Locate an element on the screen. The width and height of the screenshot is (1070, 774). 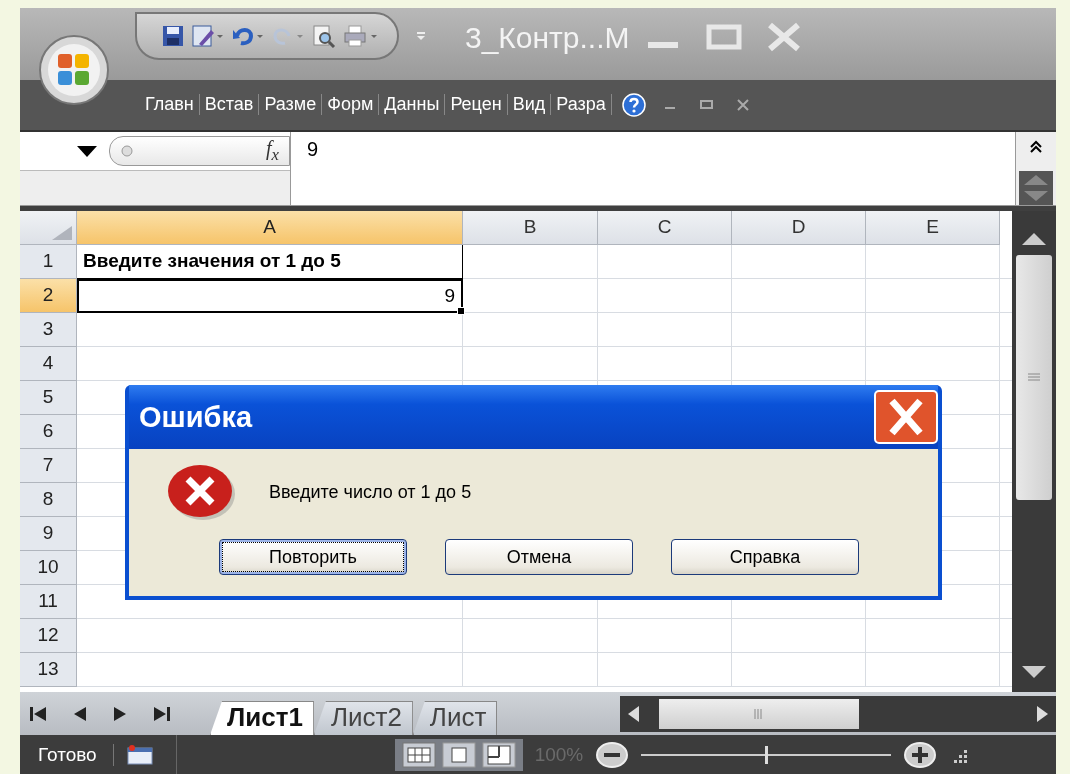
dialog-button: Отмена is located at coordinates (539, 557).